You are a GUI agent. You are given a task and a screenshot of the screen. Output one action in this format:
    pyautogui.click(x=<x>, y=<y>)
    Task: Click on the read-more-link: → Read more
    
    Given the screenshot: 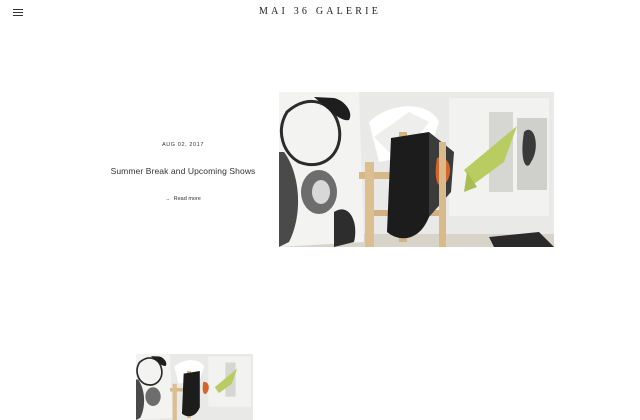 What is the action you would take?
    pyautogui.click(x=183, y=199)
    